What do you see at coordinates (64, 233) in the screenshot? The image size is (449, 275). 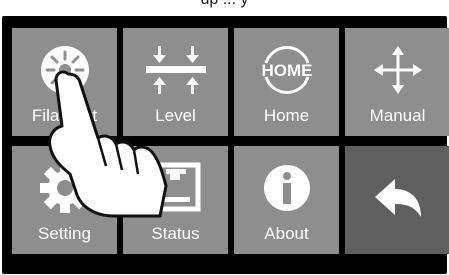 I see `tile-label: Setting` at bounding box center [64, 233].